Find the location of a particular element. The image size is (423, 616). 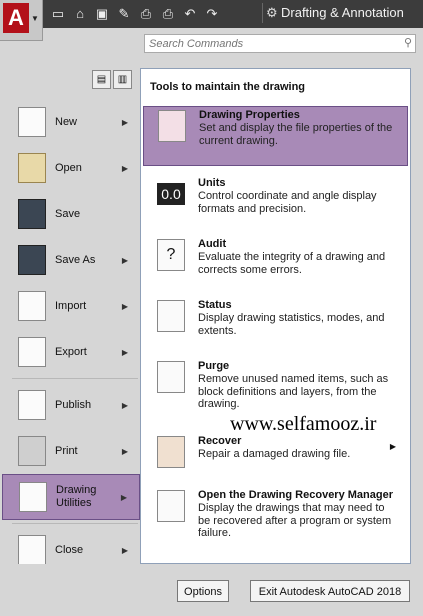

menu-item-save-as: Save As ▶ is located at coordinates (70, 260).